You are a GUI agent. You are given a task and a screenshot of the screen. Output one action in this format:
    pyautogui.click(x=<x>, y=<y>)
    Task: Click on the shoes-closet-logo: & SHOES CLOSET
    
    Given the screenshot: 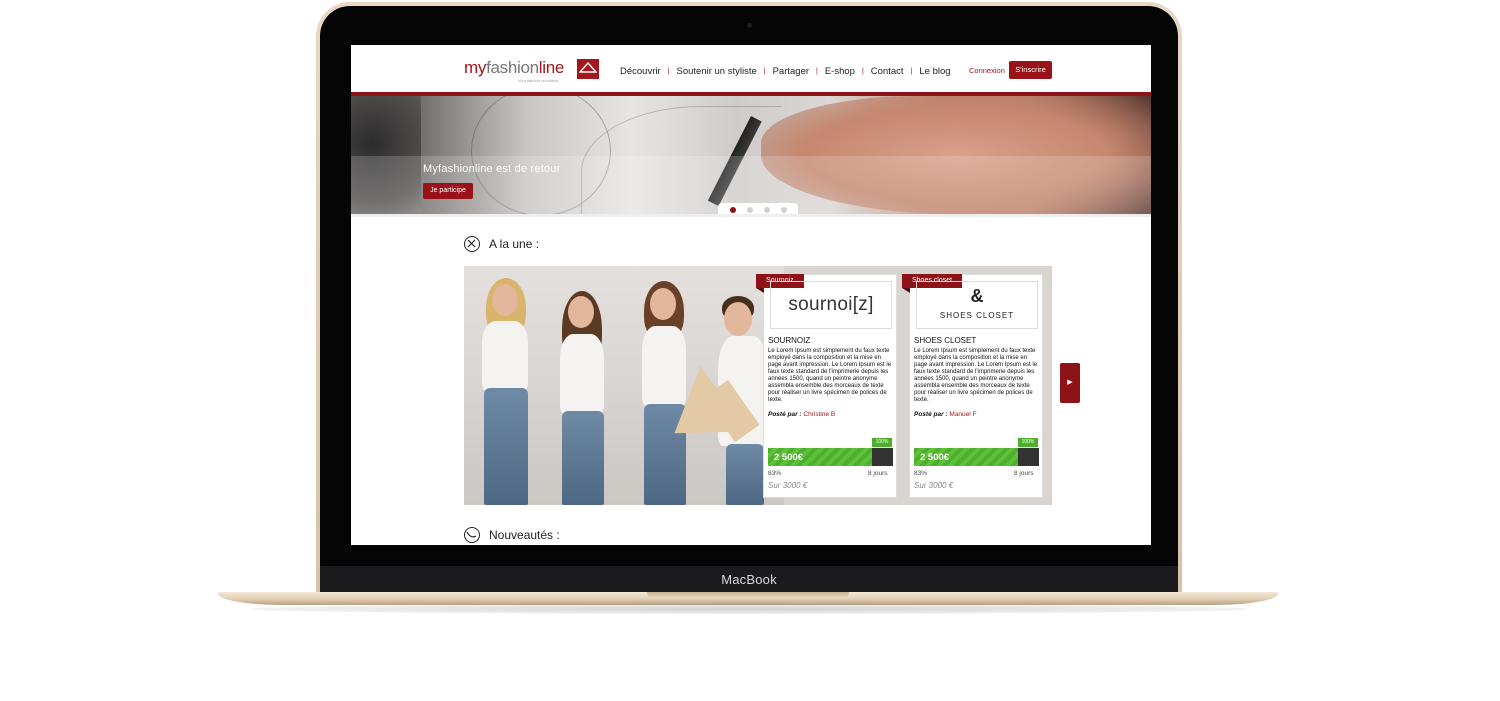 What is the action you would take?
    pyautogui.click(x=977, y=305)
    